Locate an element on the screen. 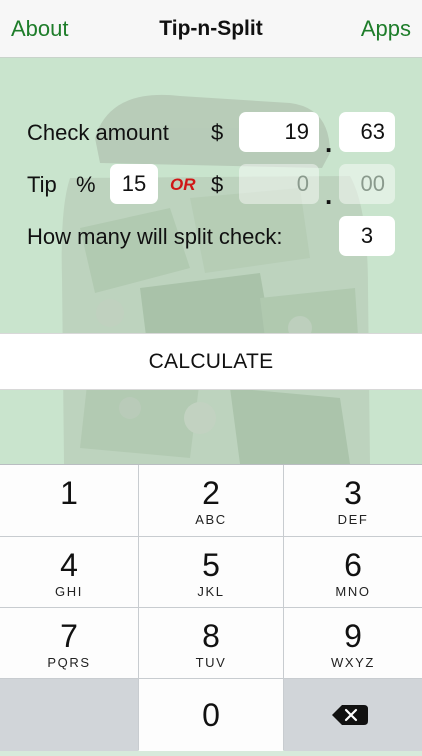 The image size is (422, 756). key-digit: 6 is located at coordinates (353, 565).